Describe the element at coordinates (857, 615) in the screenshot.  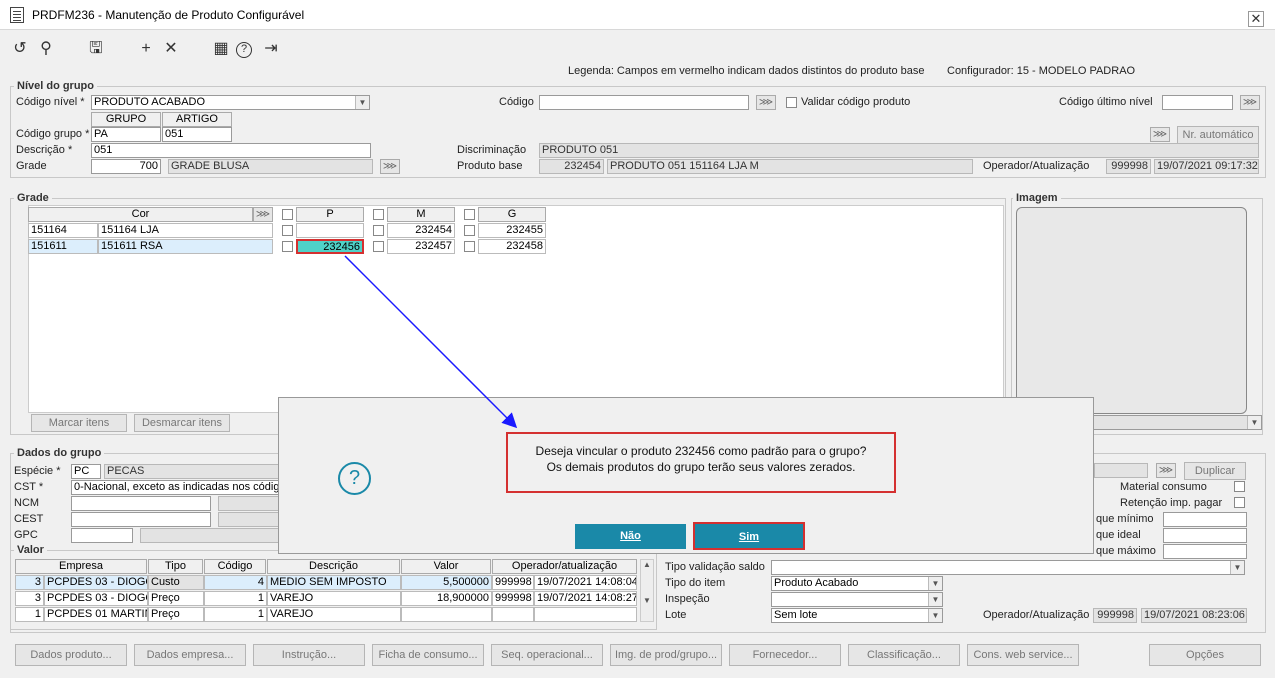
I see `lote-select: Sem lote ▼` at that location.